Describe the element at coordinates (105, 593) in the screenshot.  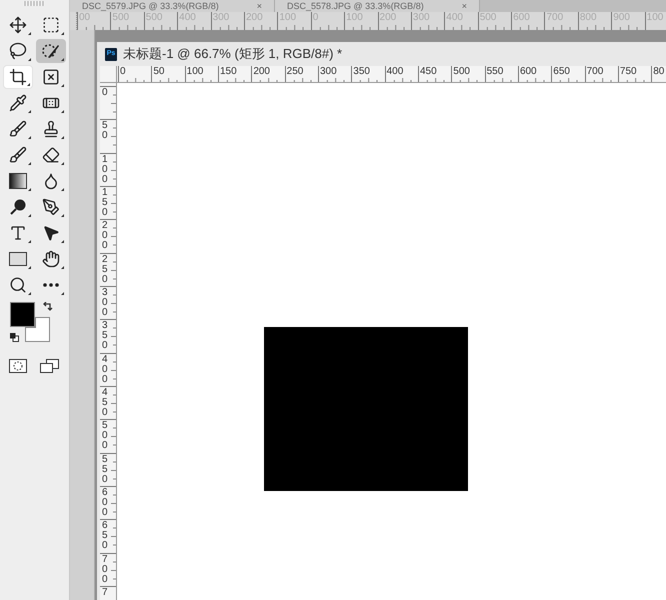
I see `ruler-label: 7` at that location.